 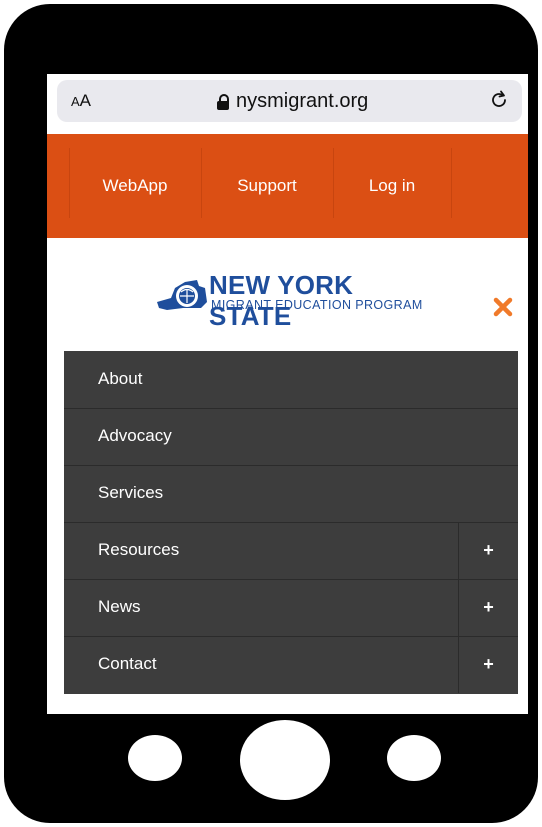 I want to click on lock-icon, so click(x=223, y=101).